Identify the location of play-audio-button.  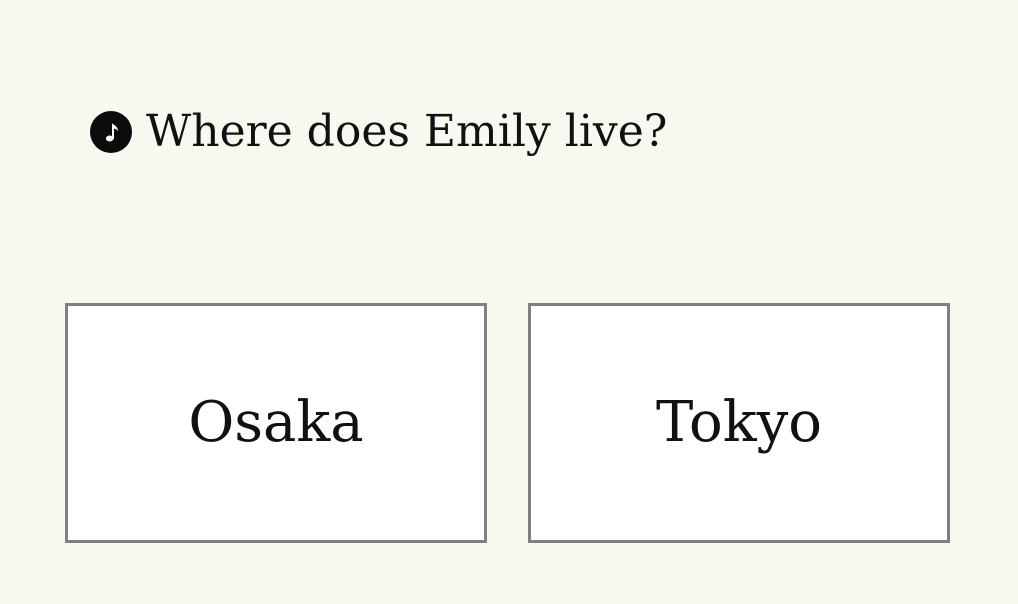
(111, 132).